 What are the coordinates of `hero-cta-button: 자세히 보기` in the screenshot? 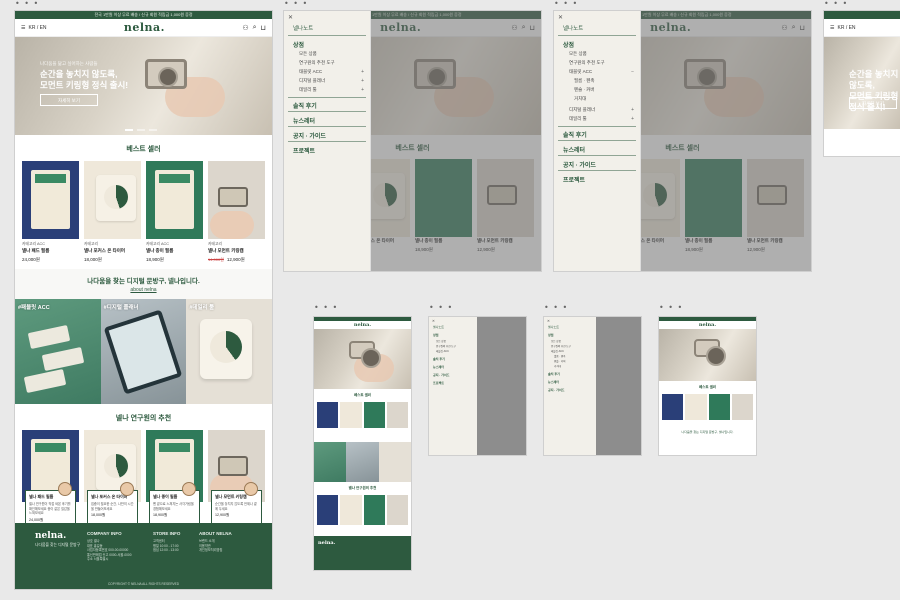 It's located at (873, 103).